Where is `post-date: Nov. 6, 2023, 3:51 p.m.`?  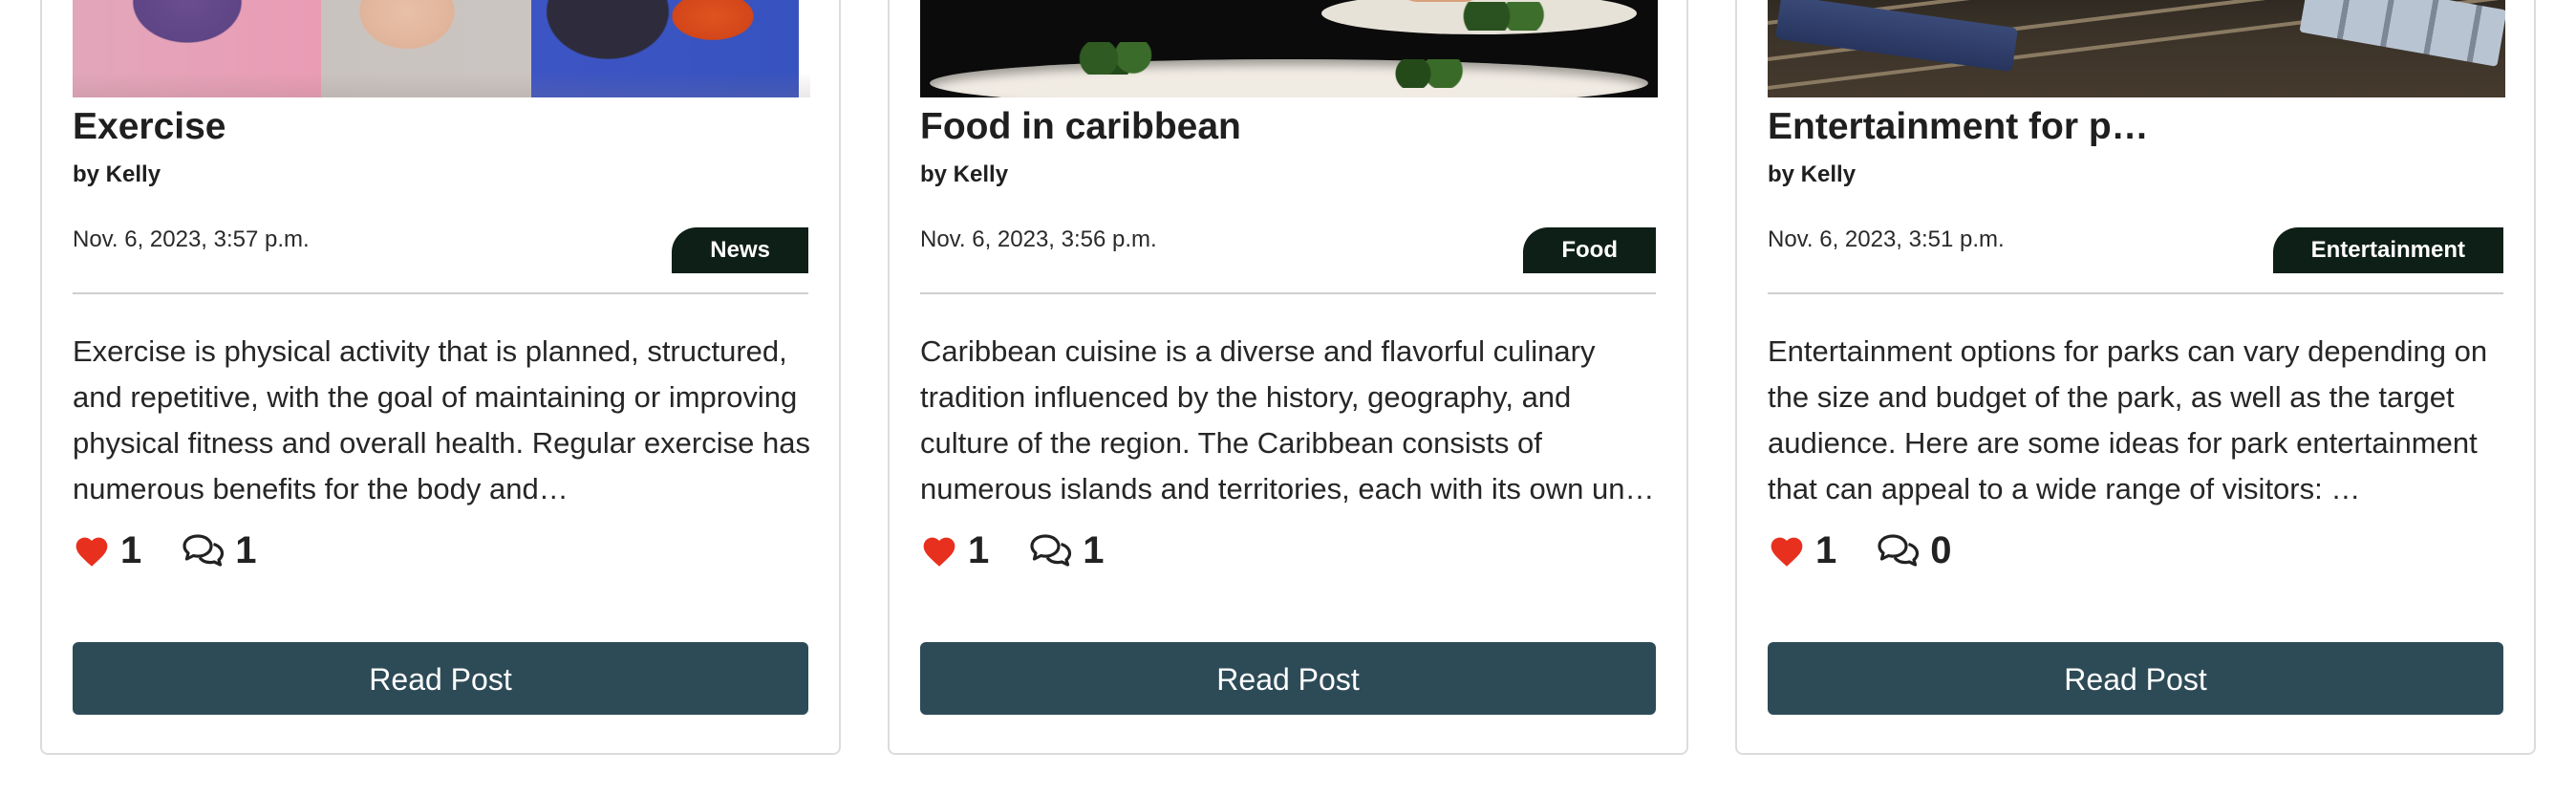
post-date: Nov. 6, 2023, 3:51 p.m. is located at coordinates (1886, 239).